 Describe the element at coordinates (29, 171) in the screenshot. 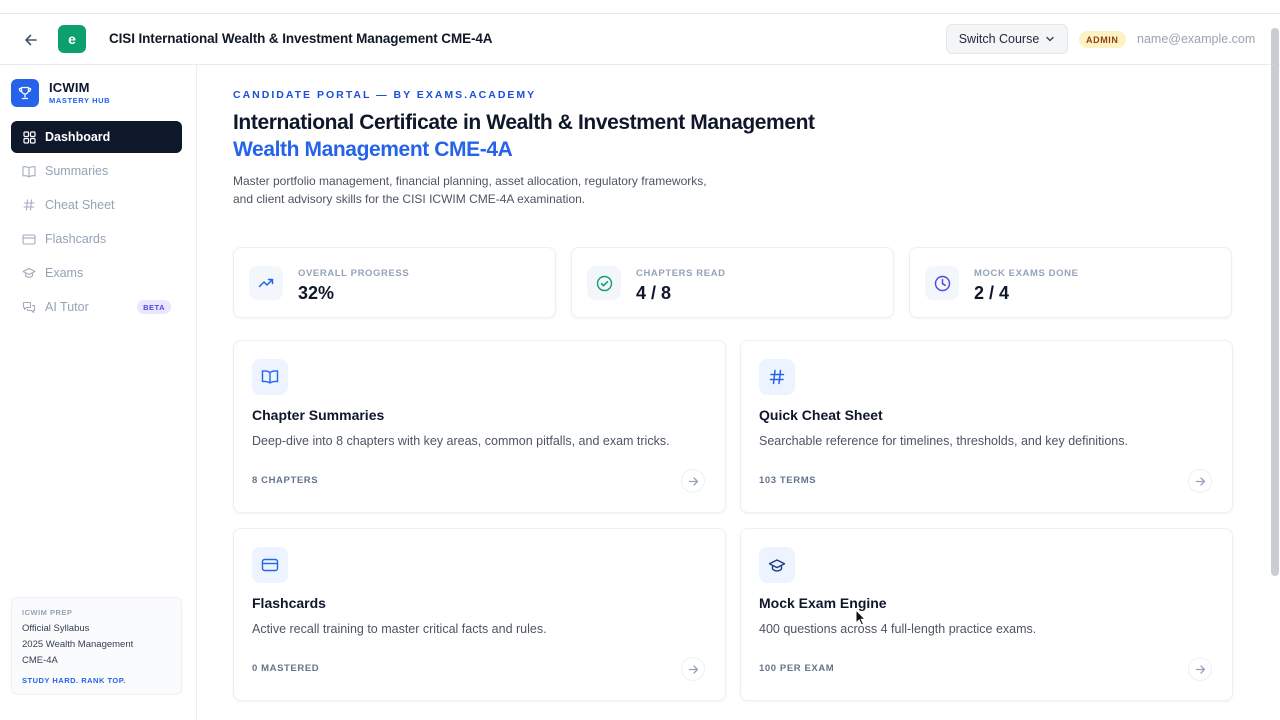

I see `book-icon` at that location.